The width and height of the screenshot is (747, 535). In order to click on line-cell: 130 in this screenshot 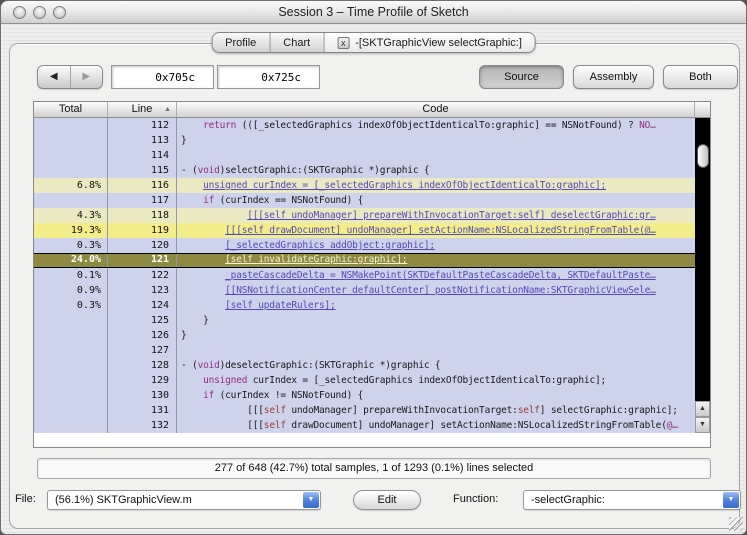, I will do `click(142, 395)`.